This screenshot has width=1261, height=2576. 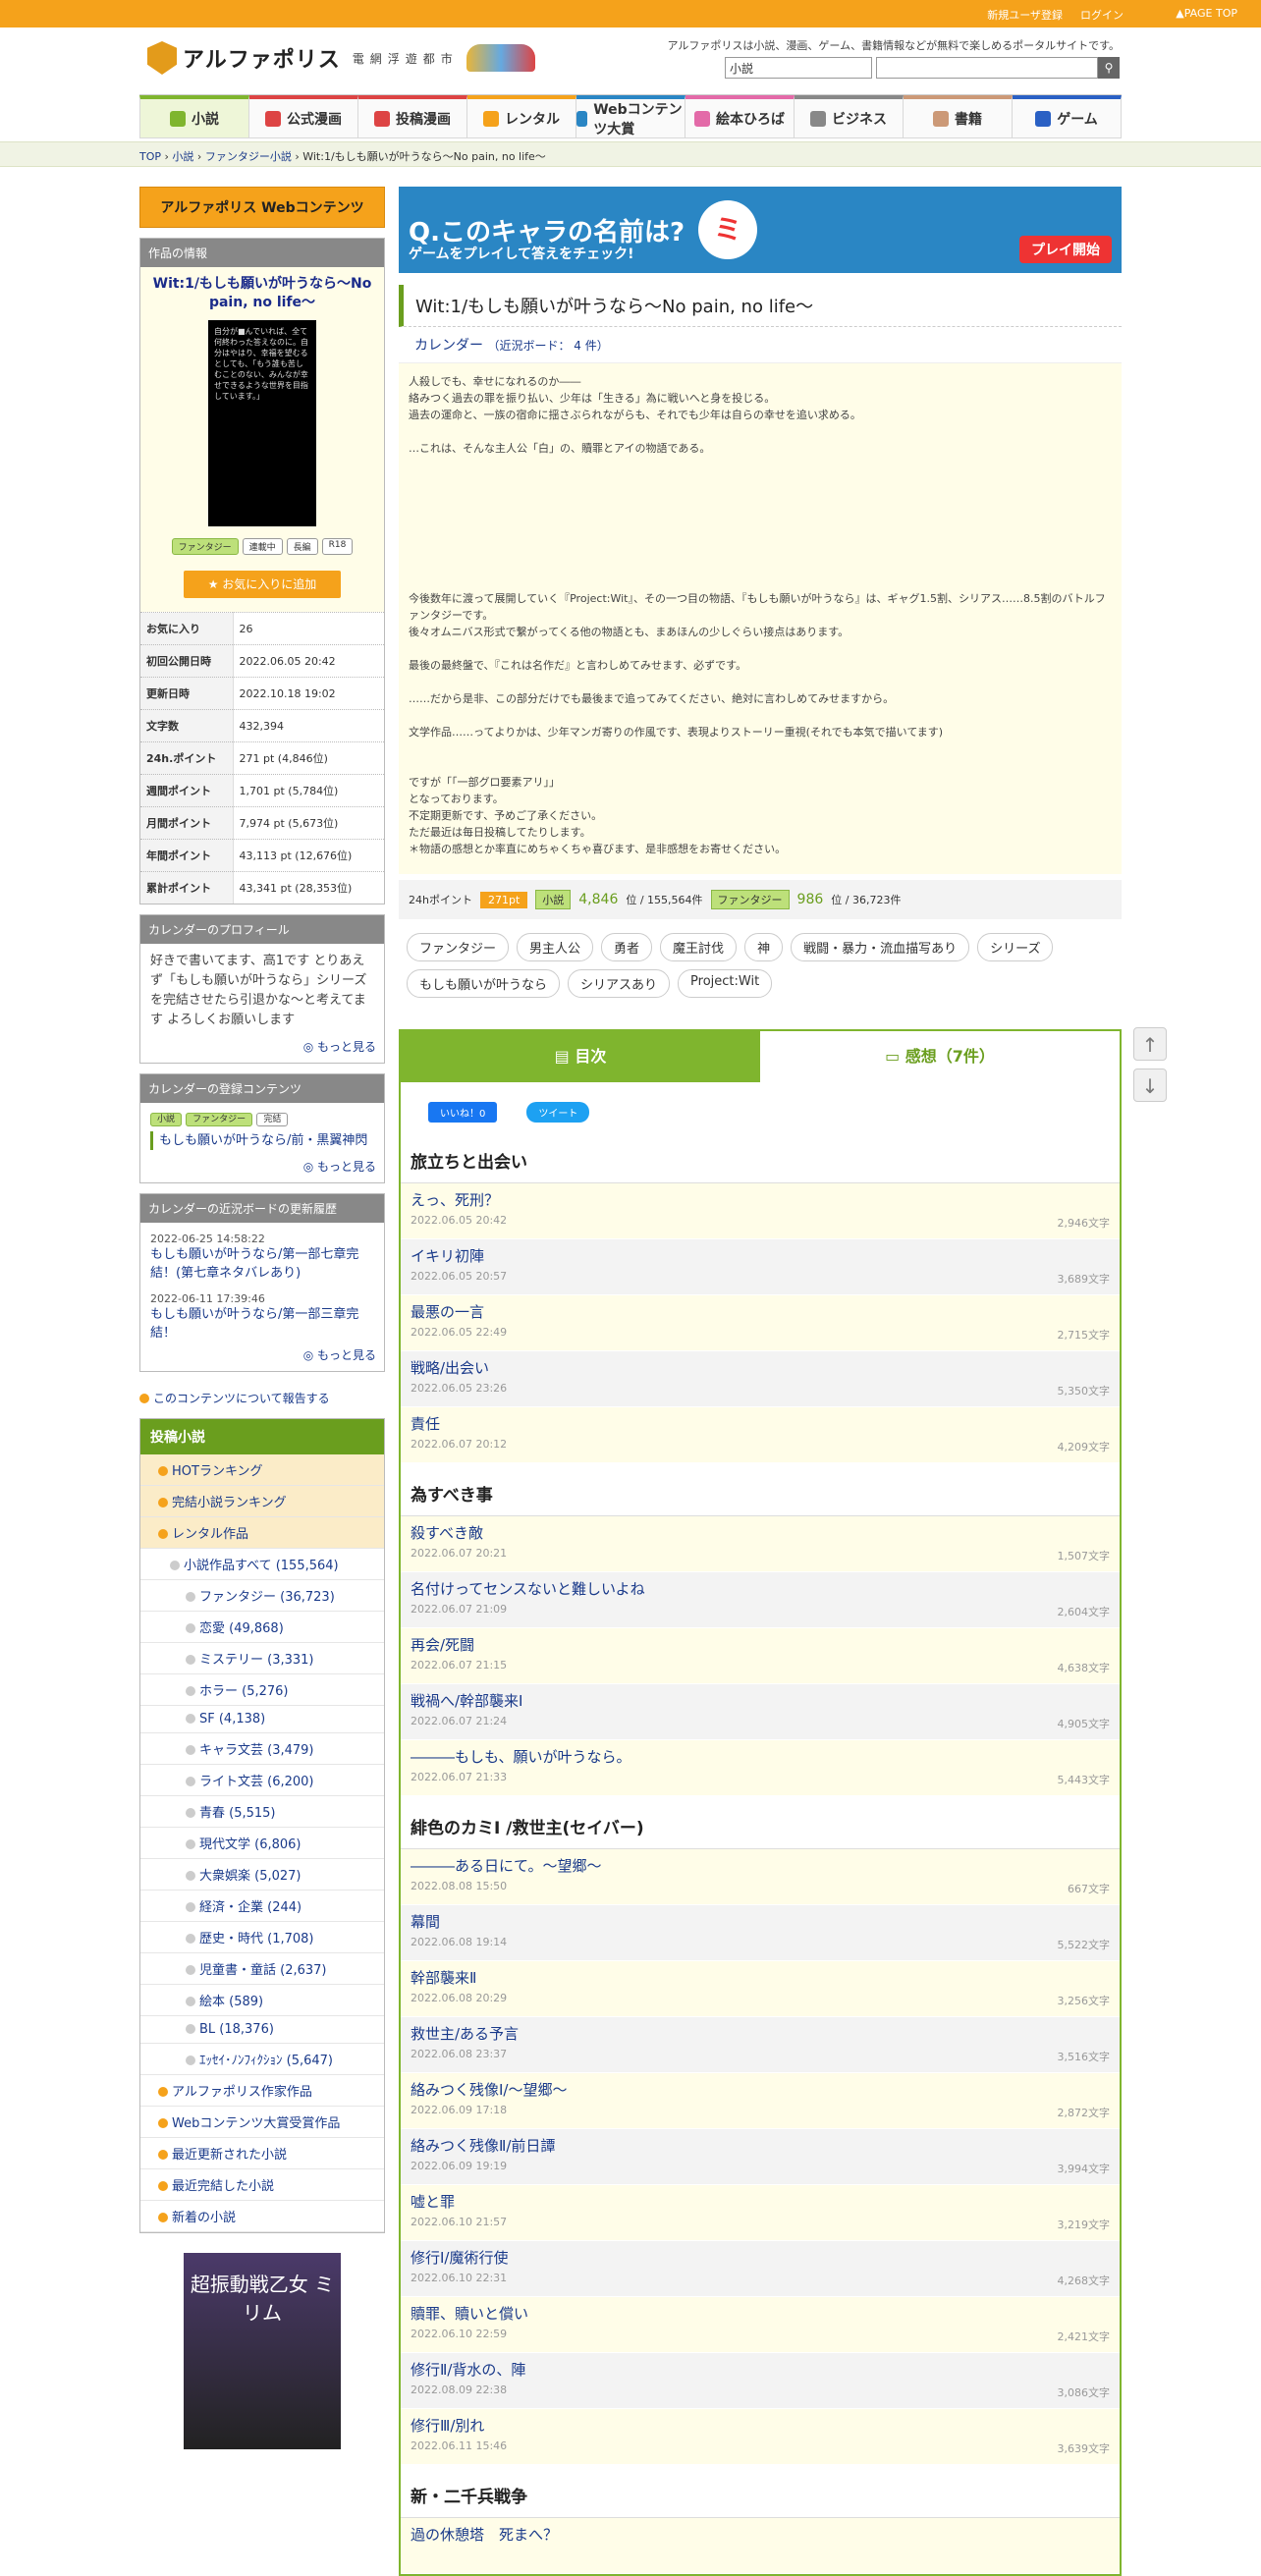 What do you see at coordinates (150, 156) in the screenshot?
I see `breadcrumb-top: TOP` at bounding box center [150, 156].